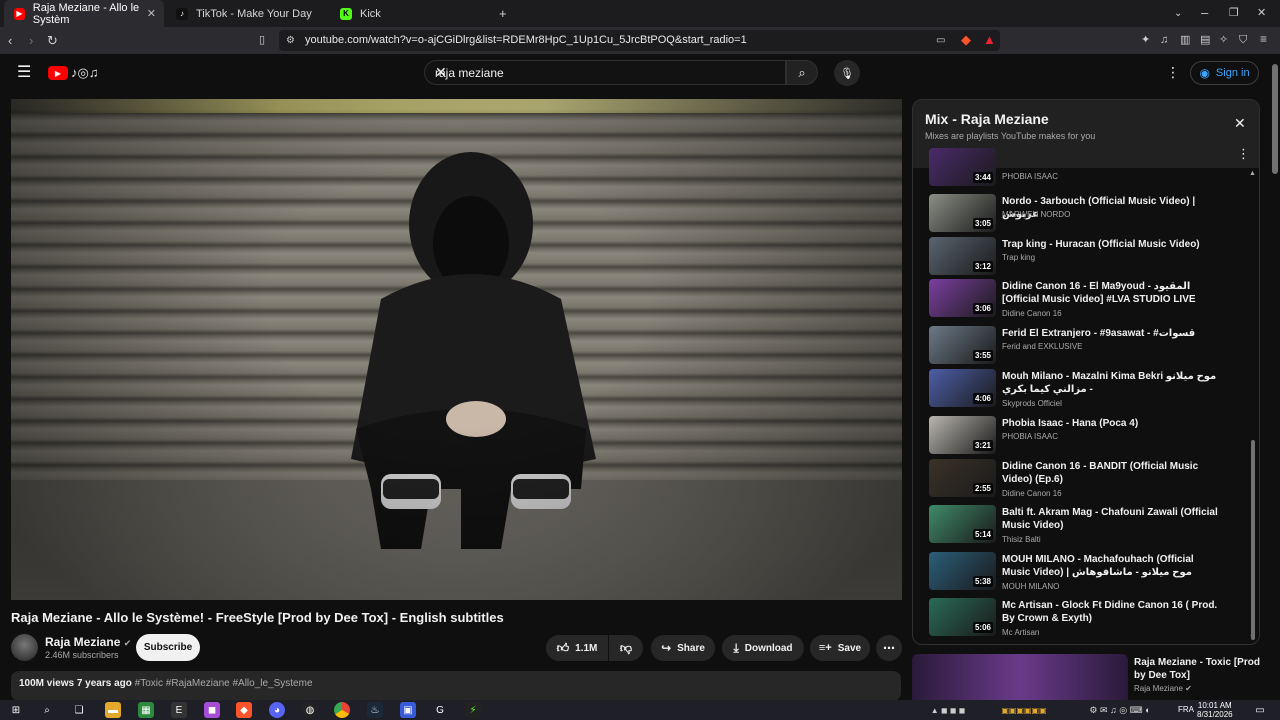 The image size is (1280, 720). What do you see at coordinates (146, 710) in the screenshot?
I see `store-icon: ▦` at bounding box center [146, 710].